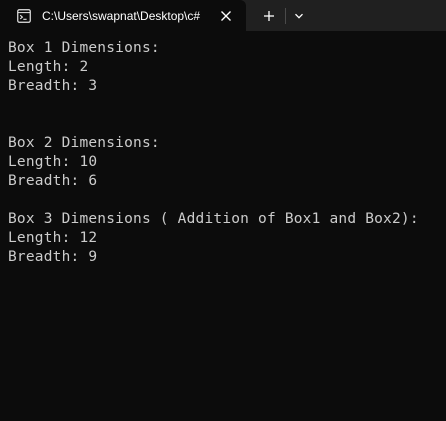  Describe the element at coordinates (269, 16) in the screenshot. I see `plus-icon` at that location.